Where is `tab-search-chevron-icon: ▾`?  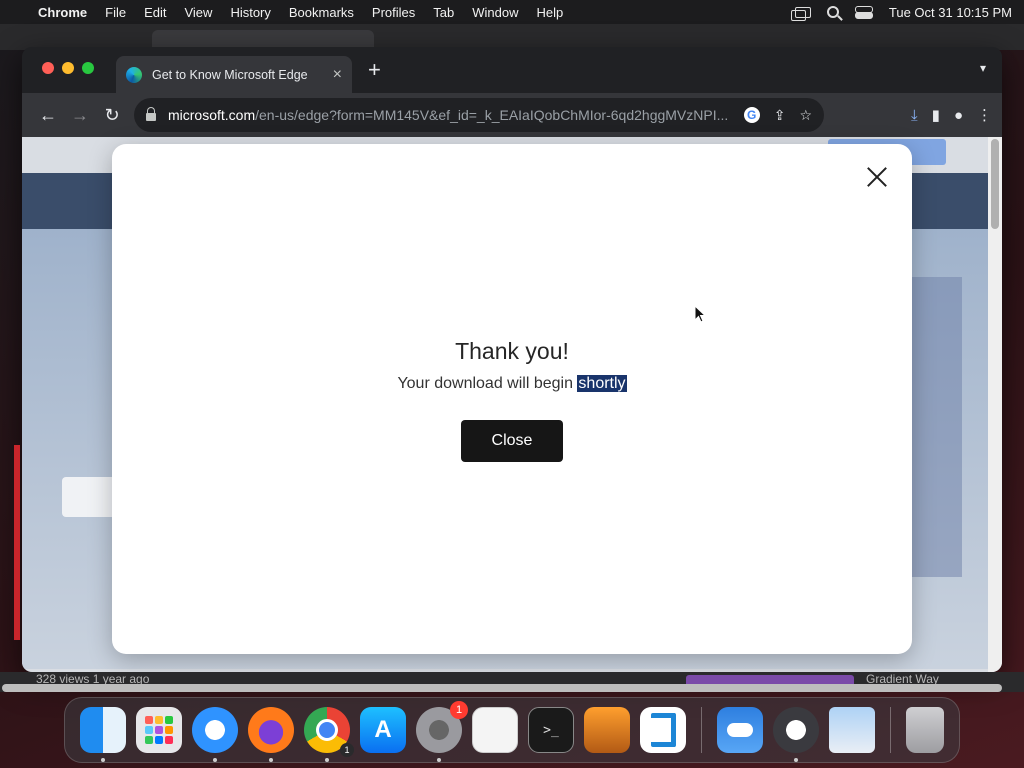
tab-search-chevron-icon: ▾ is located at coordinates (983, 68).